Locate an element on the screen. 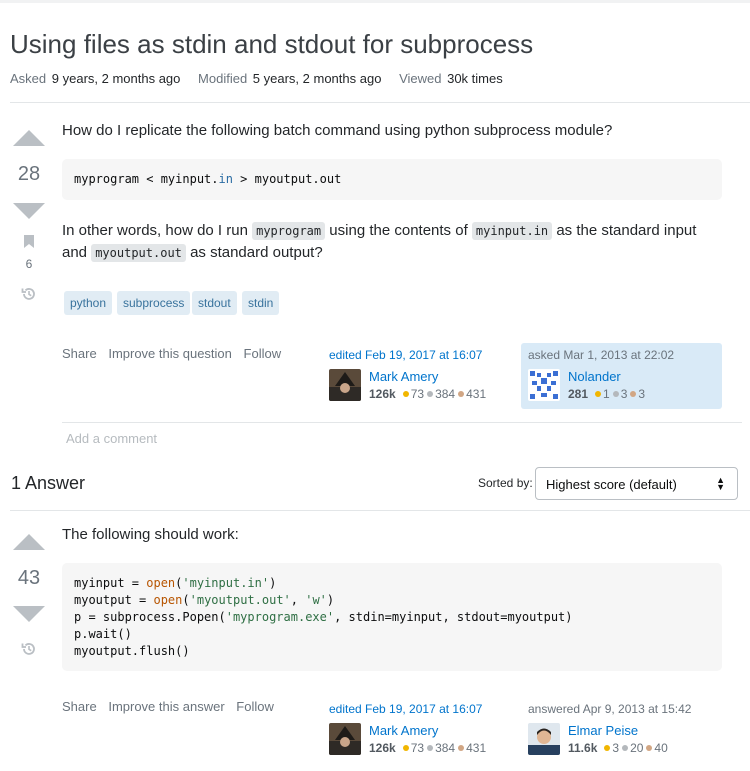 Image resolution: width=750 pixels, height=771 pixels. tag-python: python is located at coordinates (88, 303).